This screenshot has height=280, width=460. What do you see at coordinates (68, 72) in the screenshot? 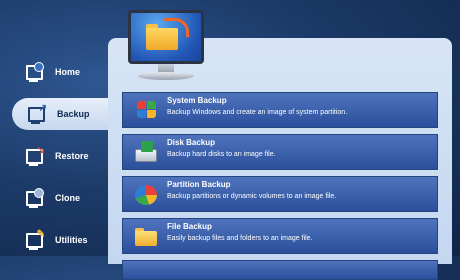
I see `sidebar-item-label: Home` at bounding box center [68, 72].